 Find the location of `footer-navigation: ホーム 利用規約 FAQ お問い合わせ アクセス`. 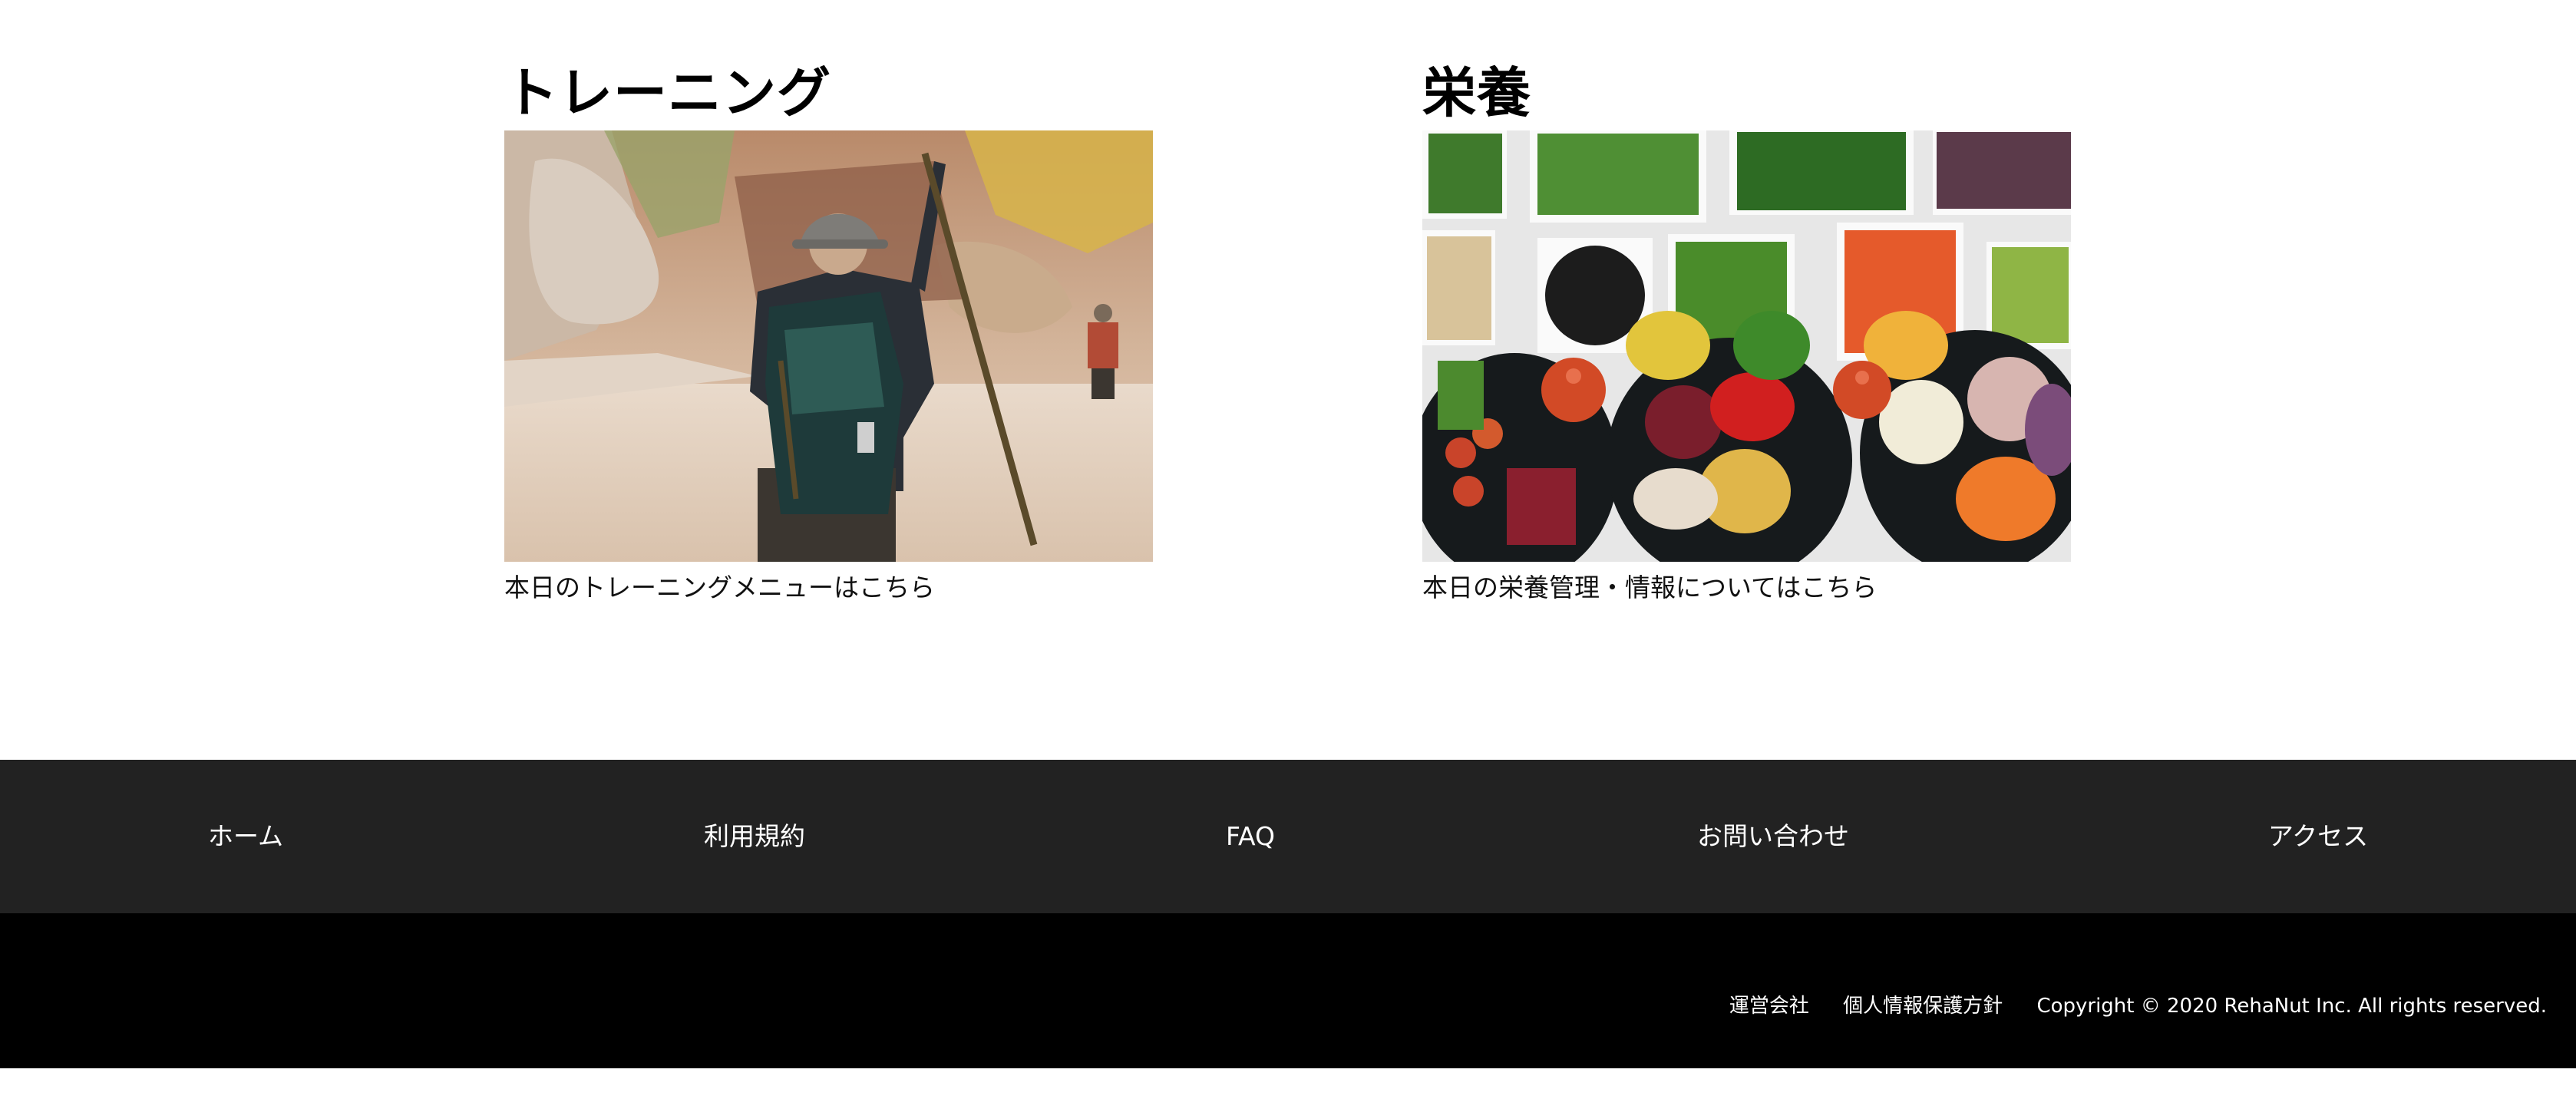

footer-navigation: ホーム 利用規約 FAQ お問い合わせ アクセス is located at coordinates (1288, 836).